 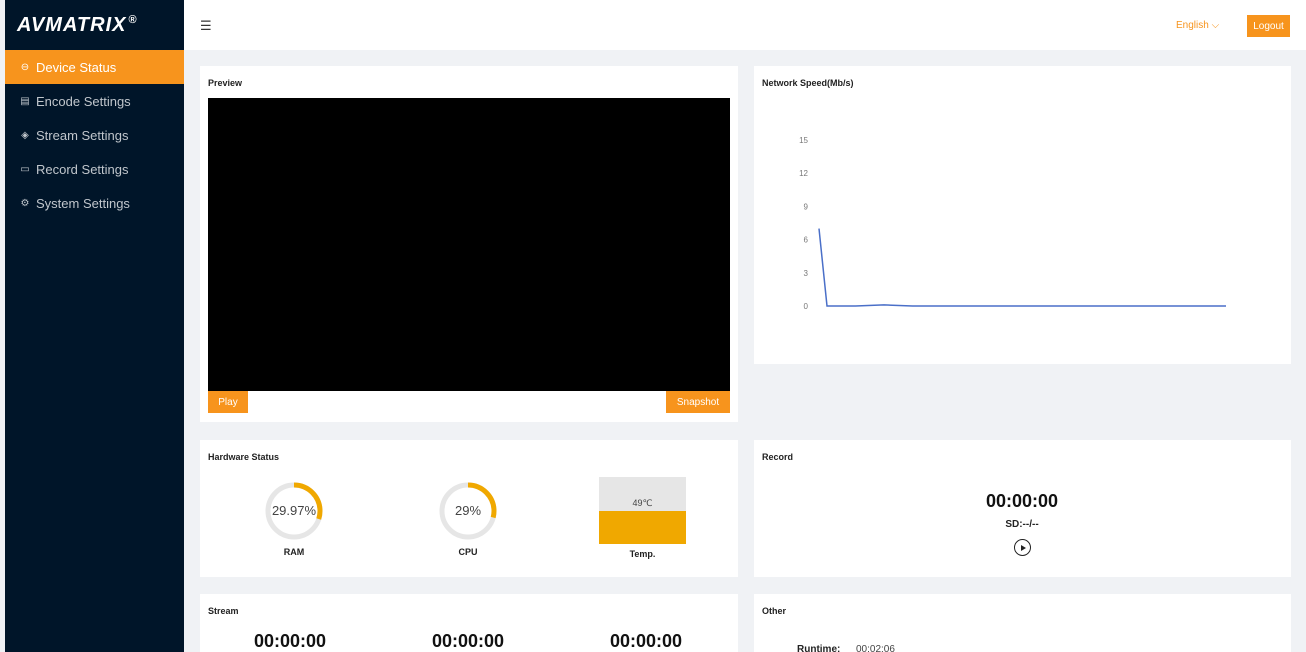 What do you see at coordinates (745, 25) in the screenshot?
I see `topbar: ☰ English ⌵ Logout` at bounding box center [745, 25].